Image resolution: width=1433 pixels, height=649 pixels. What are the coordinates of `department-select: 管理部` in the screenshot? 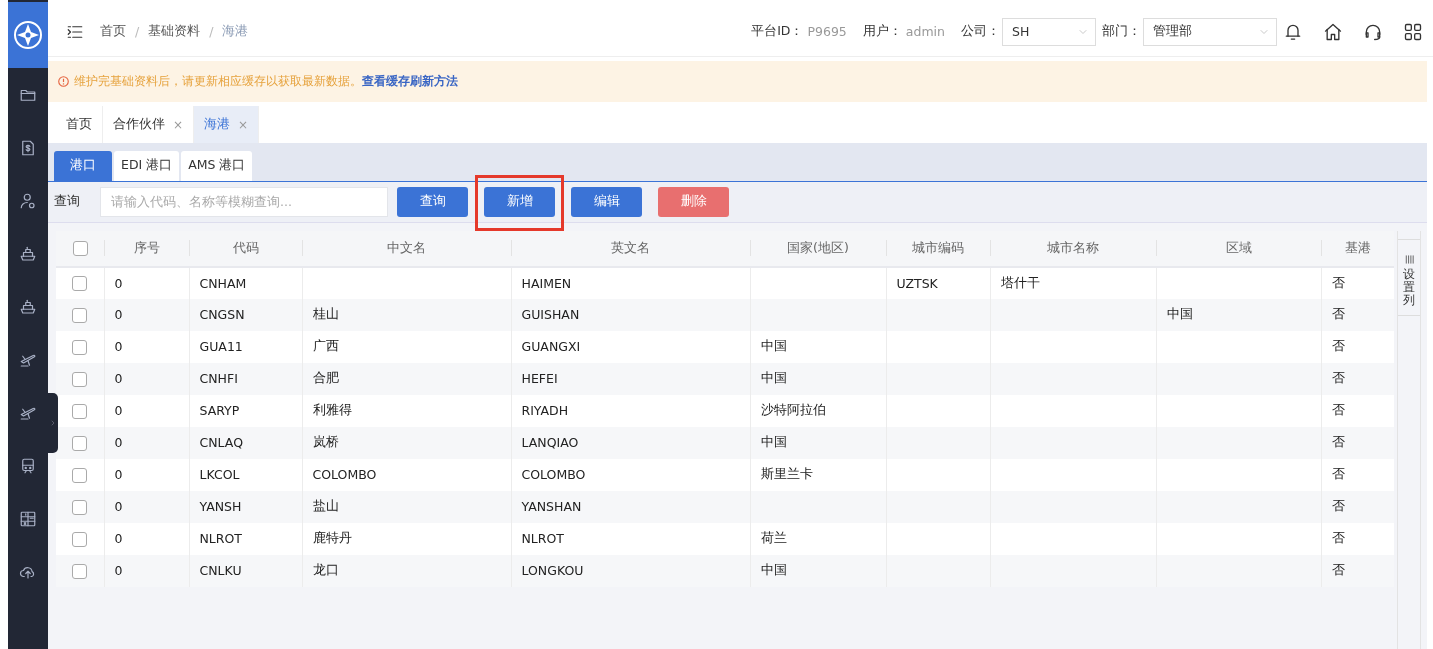 It's located at (1210, 31).